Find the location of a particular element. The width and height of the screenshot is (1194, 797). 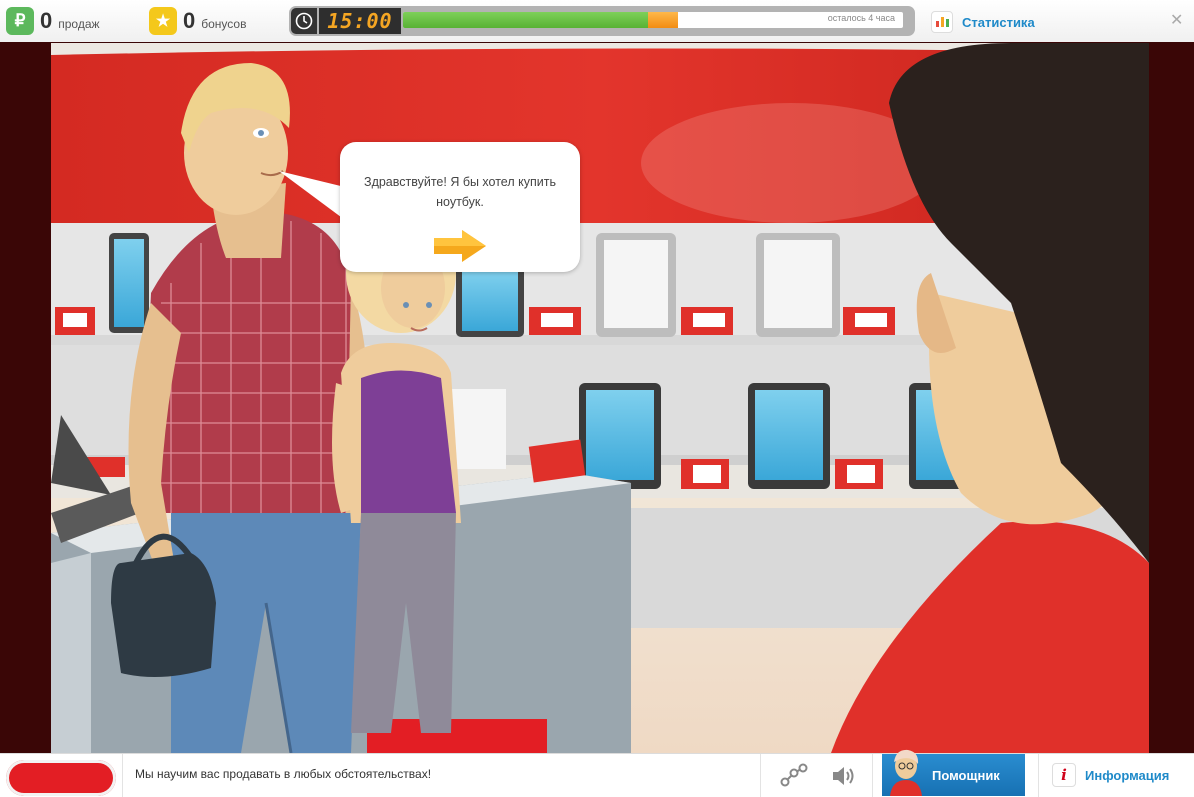

bar-chart-icon is located at coordinates (942, 22).